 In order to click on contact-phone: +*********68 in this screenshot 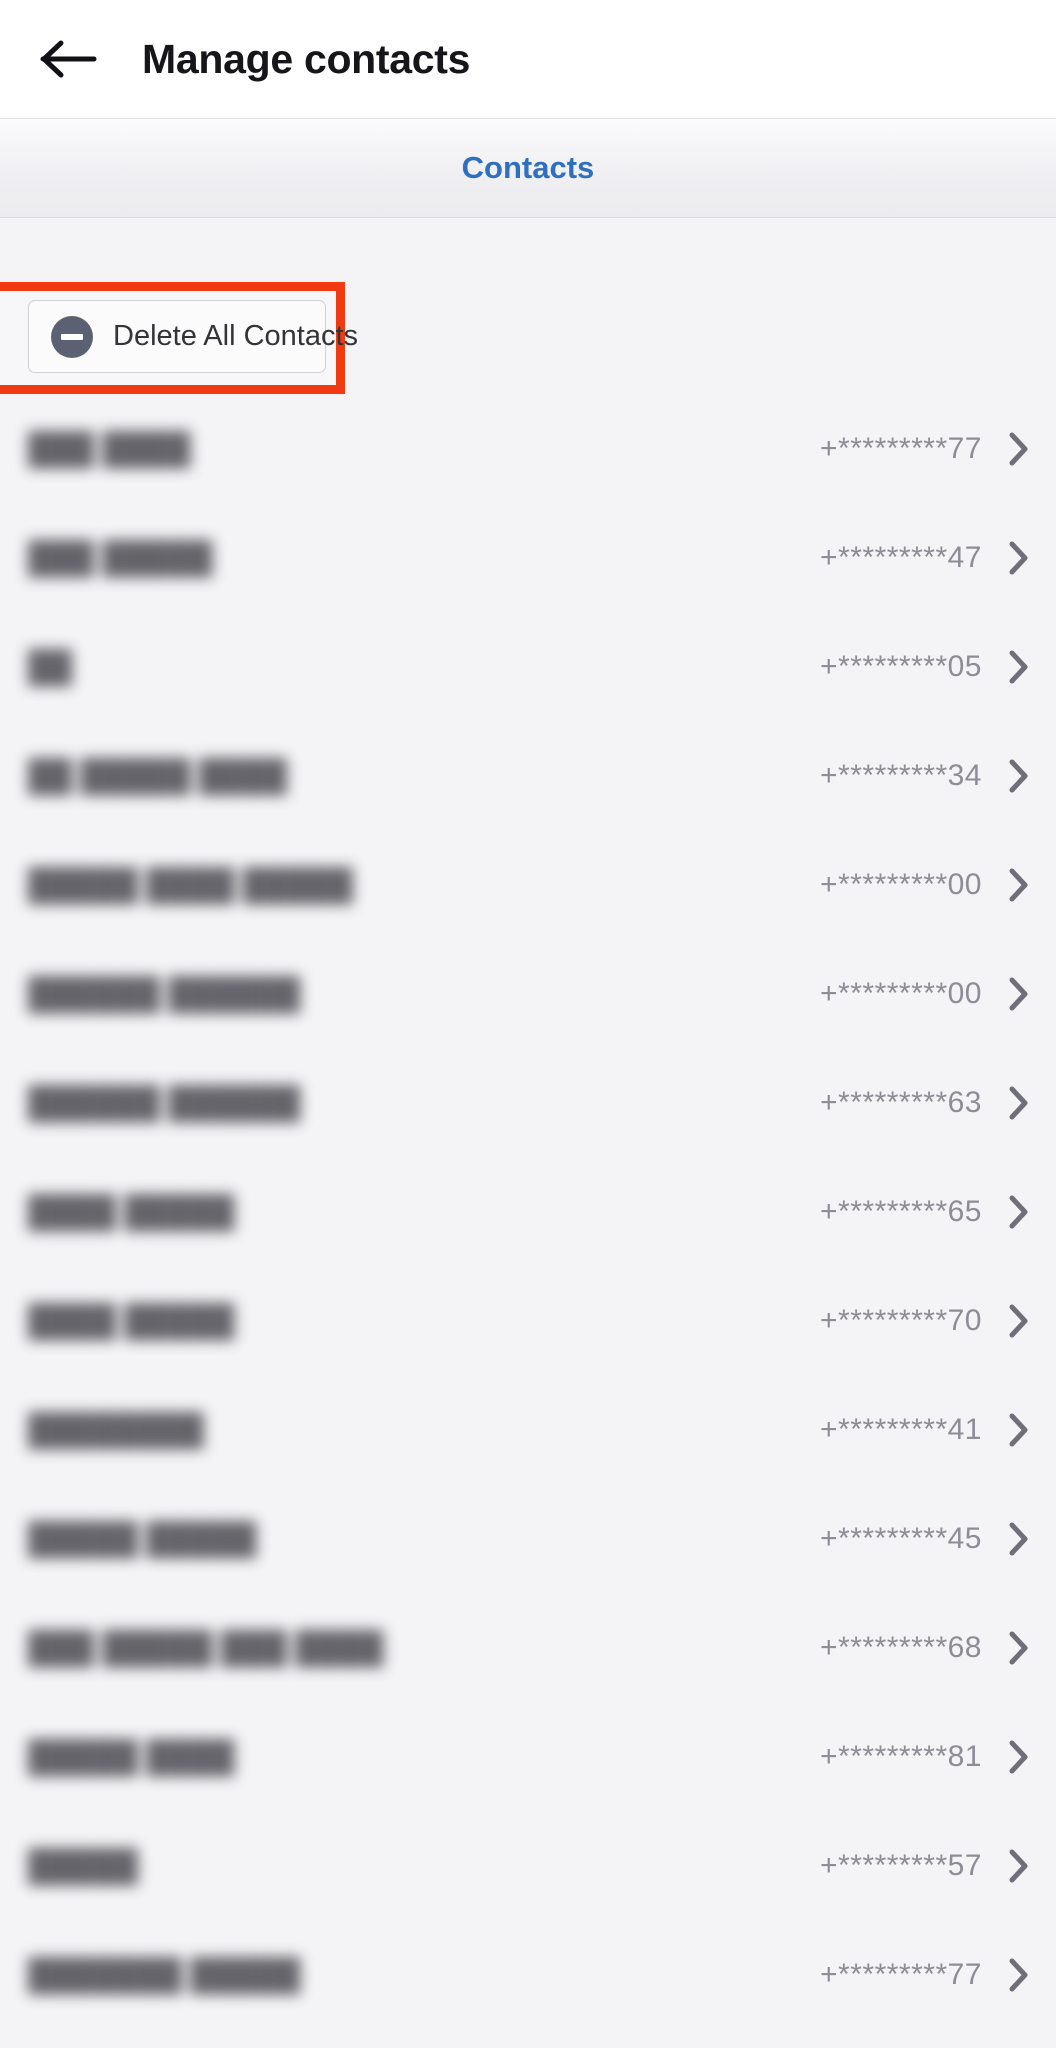, I will do `click(901, 1647)`.